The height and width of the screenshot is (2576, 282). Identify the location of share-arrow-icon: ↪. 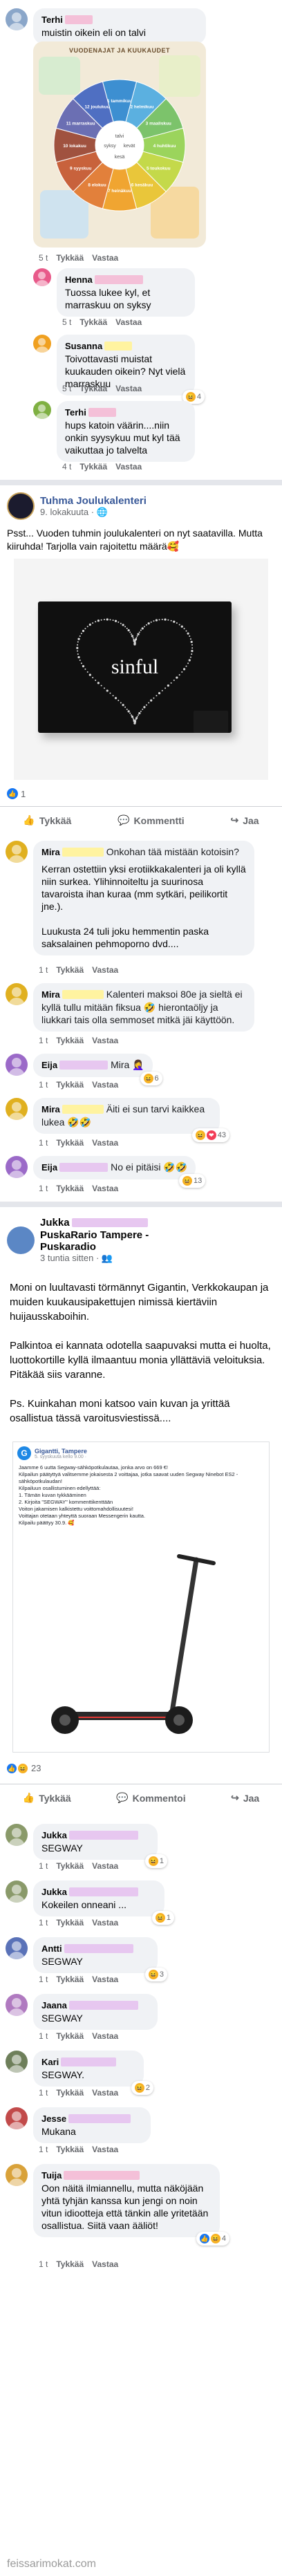
(235, 819).